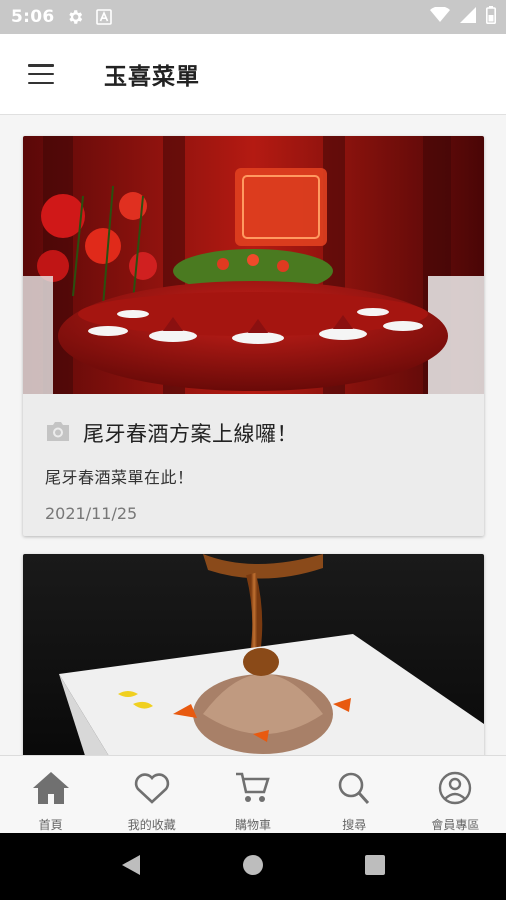  What do you see at coordinates (104, 17) in the screenshot?
I see `font-icon` at bounding box center [104, 17].